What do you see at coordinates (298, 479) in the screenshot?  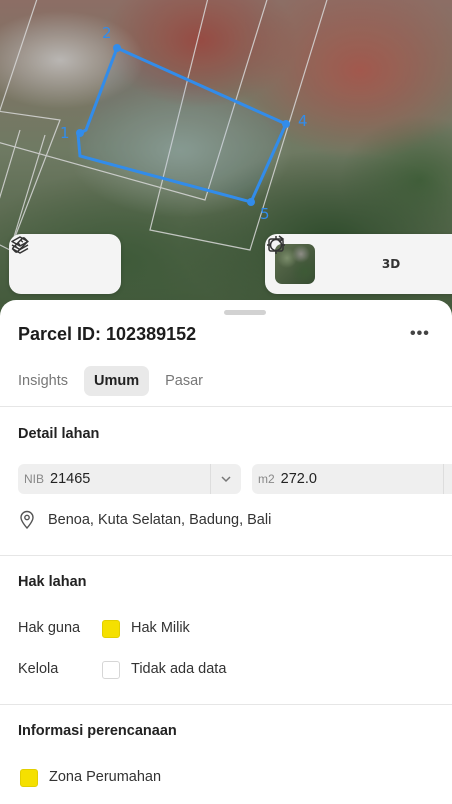 I see `area-value: 272.0` at bounding box center [298, 479].